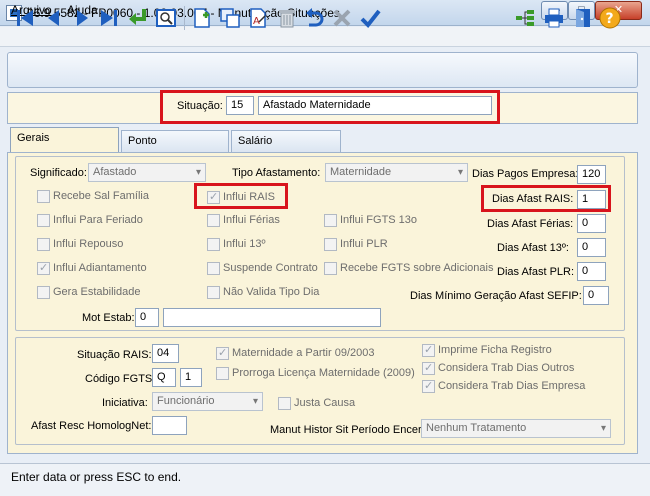 This screenshot has height=496, width=650. What do you see at coordinates (276, 173) in the screenshot?
I see `tipo-afastamento-label: Tipo Afastamento:` at bounding box center [276, 173].